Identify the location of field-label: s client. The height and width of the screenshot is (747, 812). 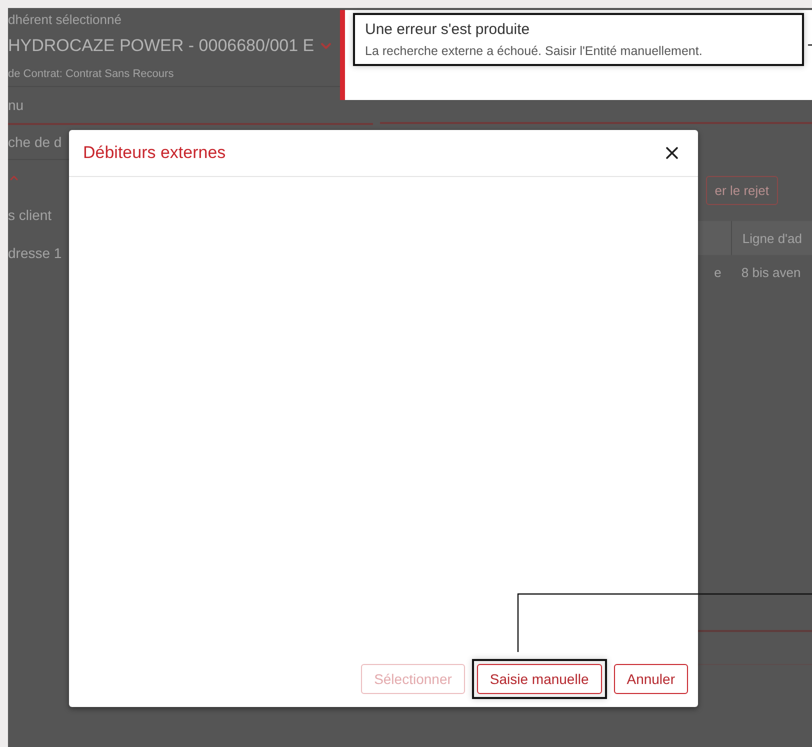
(30, 215).